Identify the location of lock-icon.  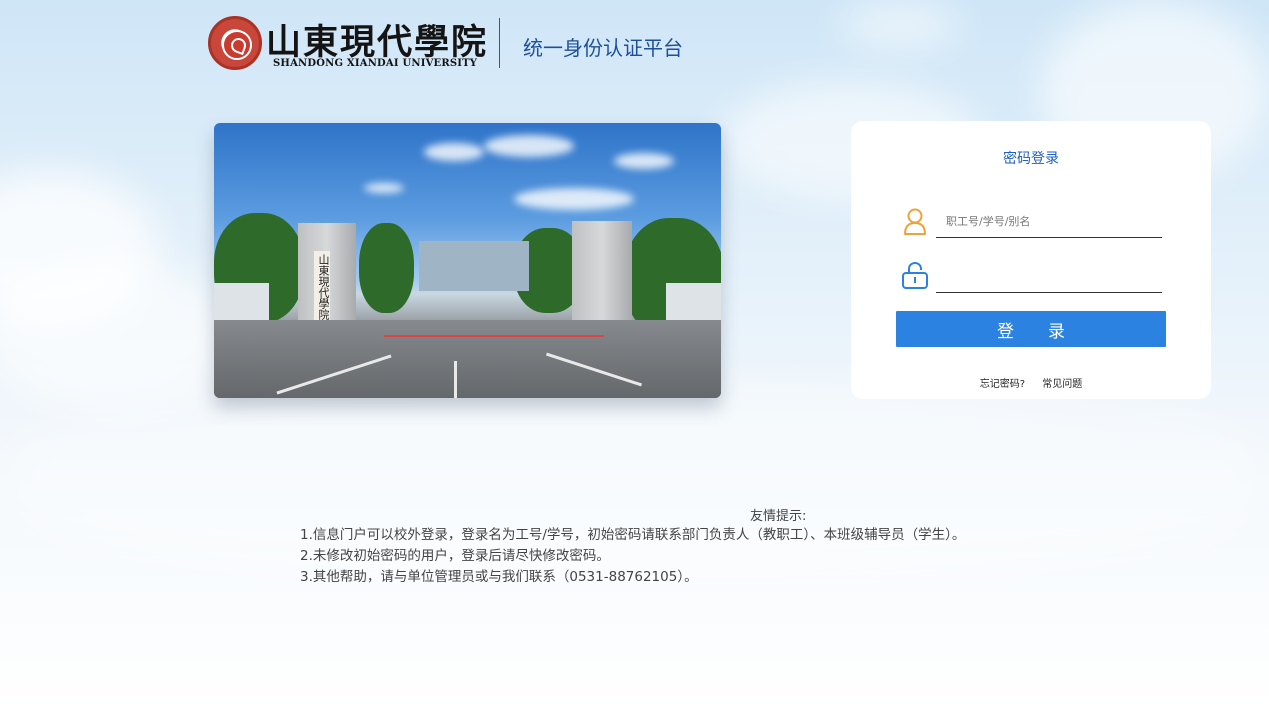
(915, 275).